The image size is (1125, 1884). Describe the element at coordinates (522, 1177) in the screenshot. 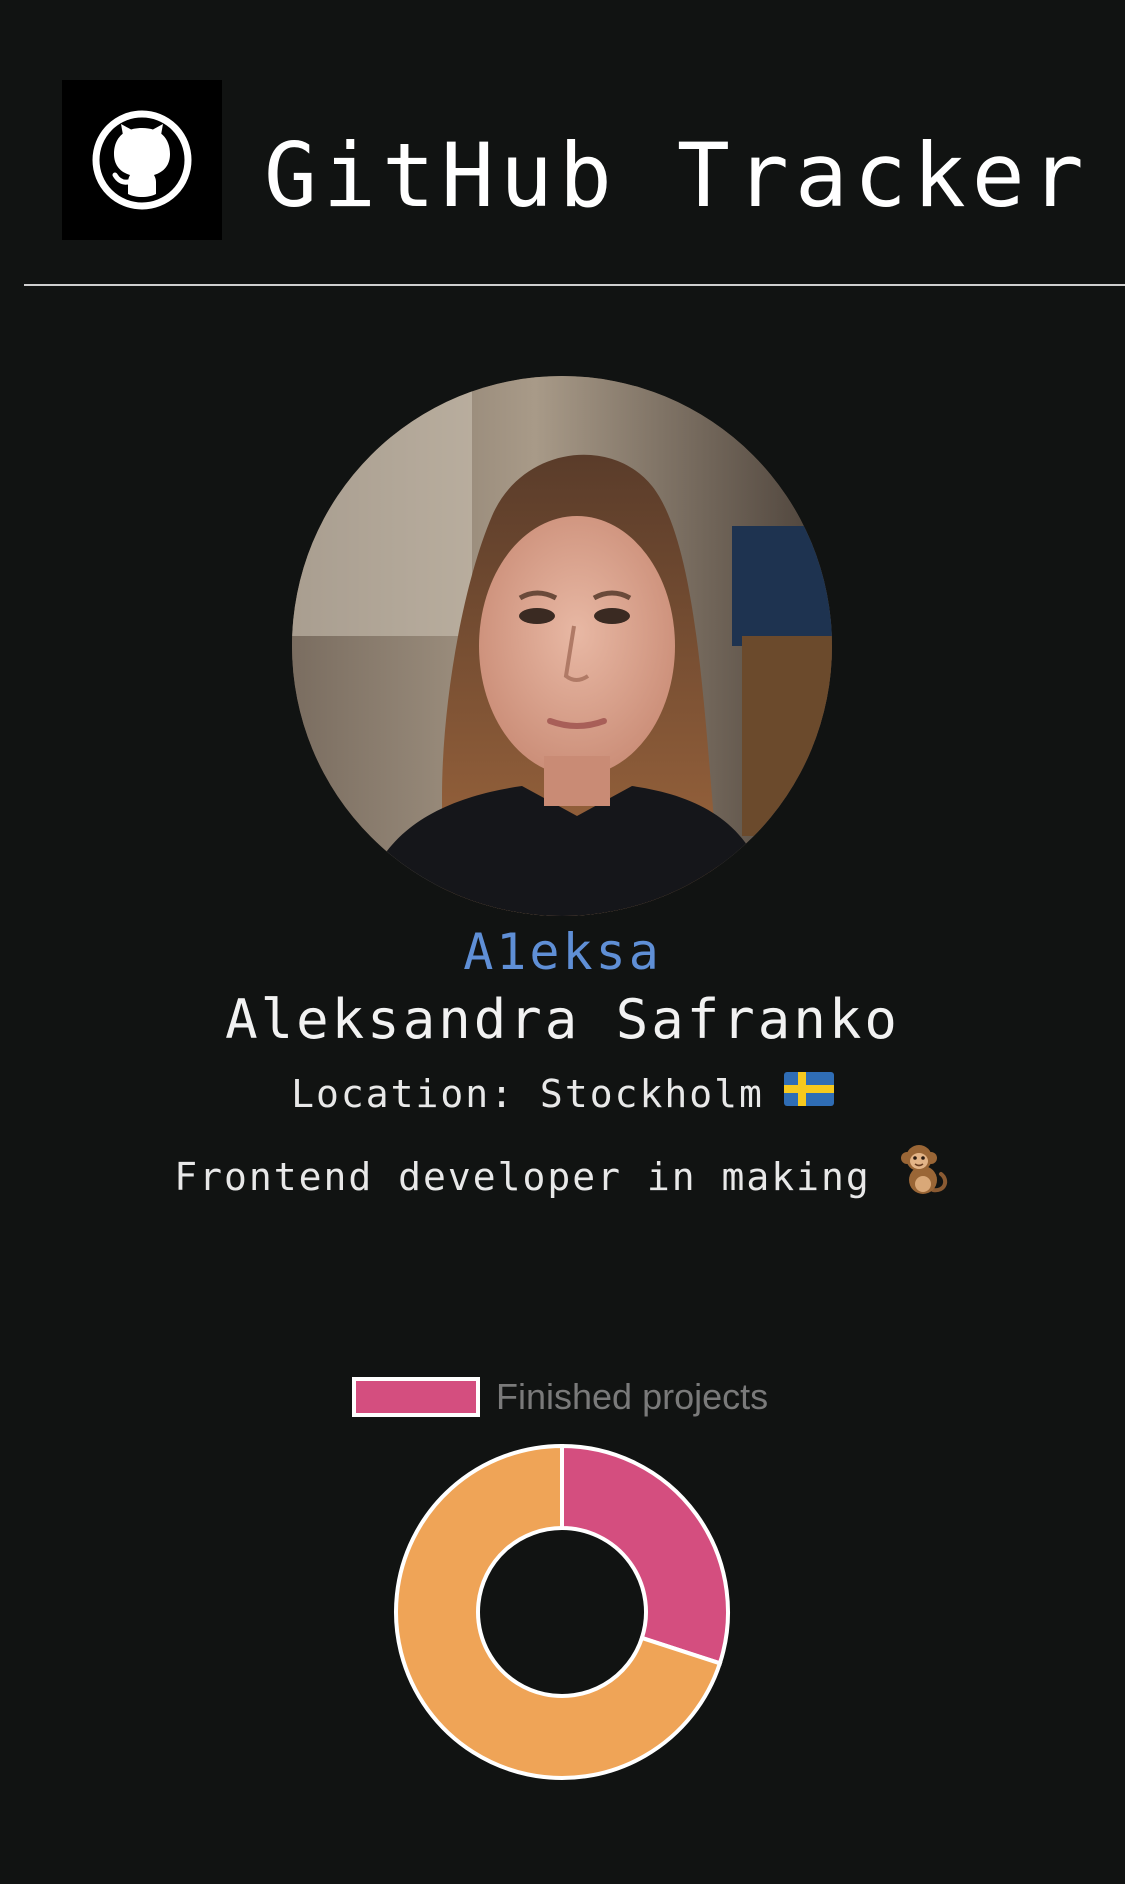

I see `profile-bio-text: Frontend developer in making` at that location.